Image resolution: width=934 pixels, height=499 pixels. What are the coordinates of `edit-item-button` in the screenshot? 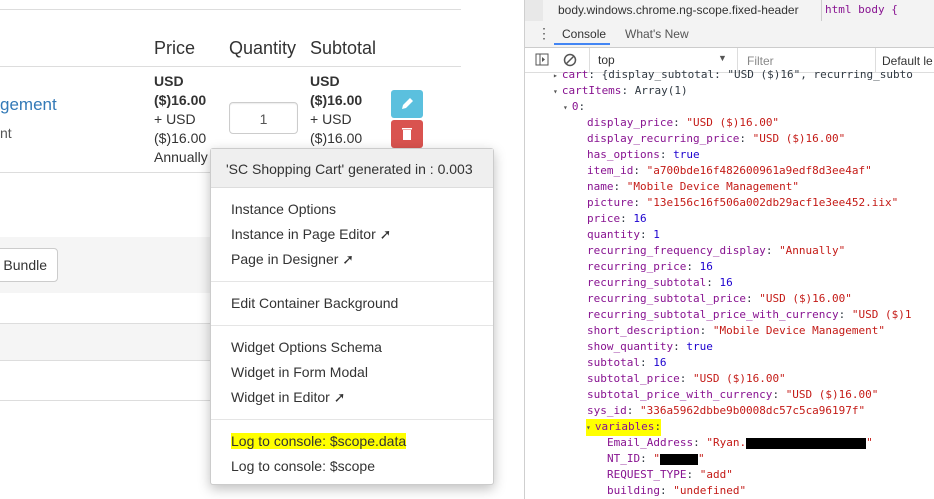 It's located at (407, 104).